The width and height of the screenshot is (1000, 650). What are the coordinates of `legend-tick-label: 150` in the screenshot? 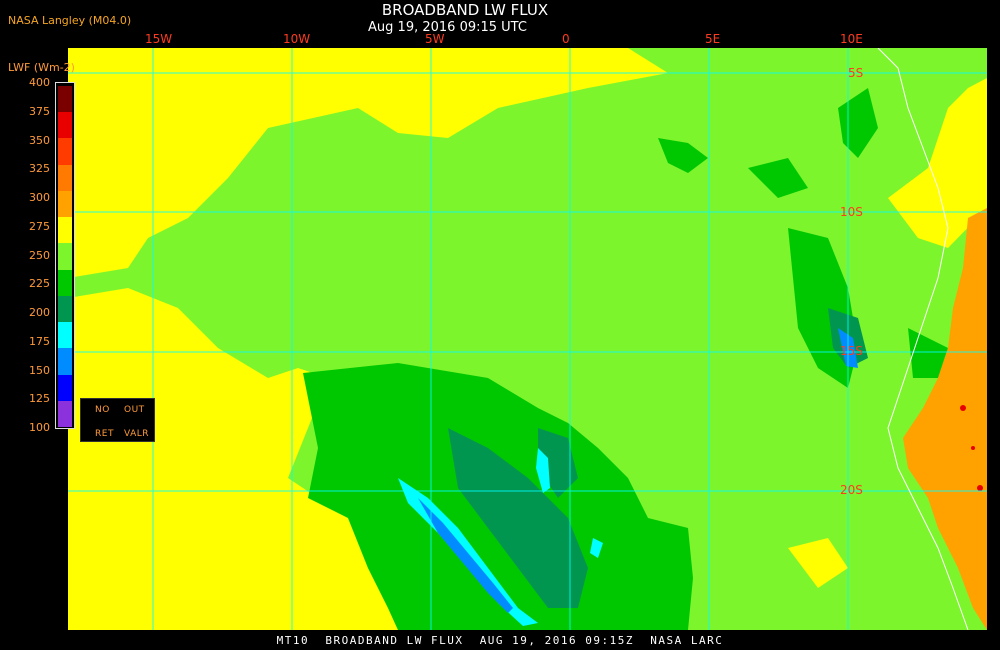 It's located at (39, 370).